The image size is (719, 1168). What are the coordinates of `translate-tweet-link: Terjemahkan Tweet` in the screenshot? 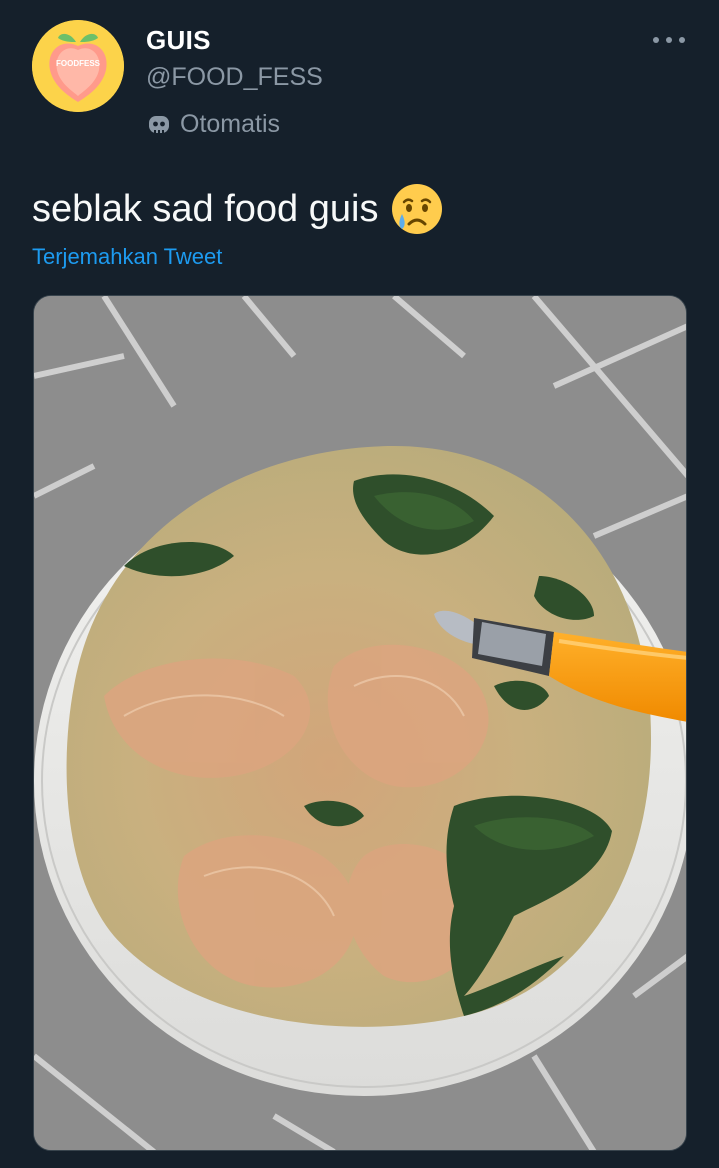 It's located at (127, 257).